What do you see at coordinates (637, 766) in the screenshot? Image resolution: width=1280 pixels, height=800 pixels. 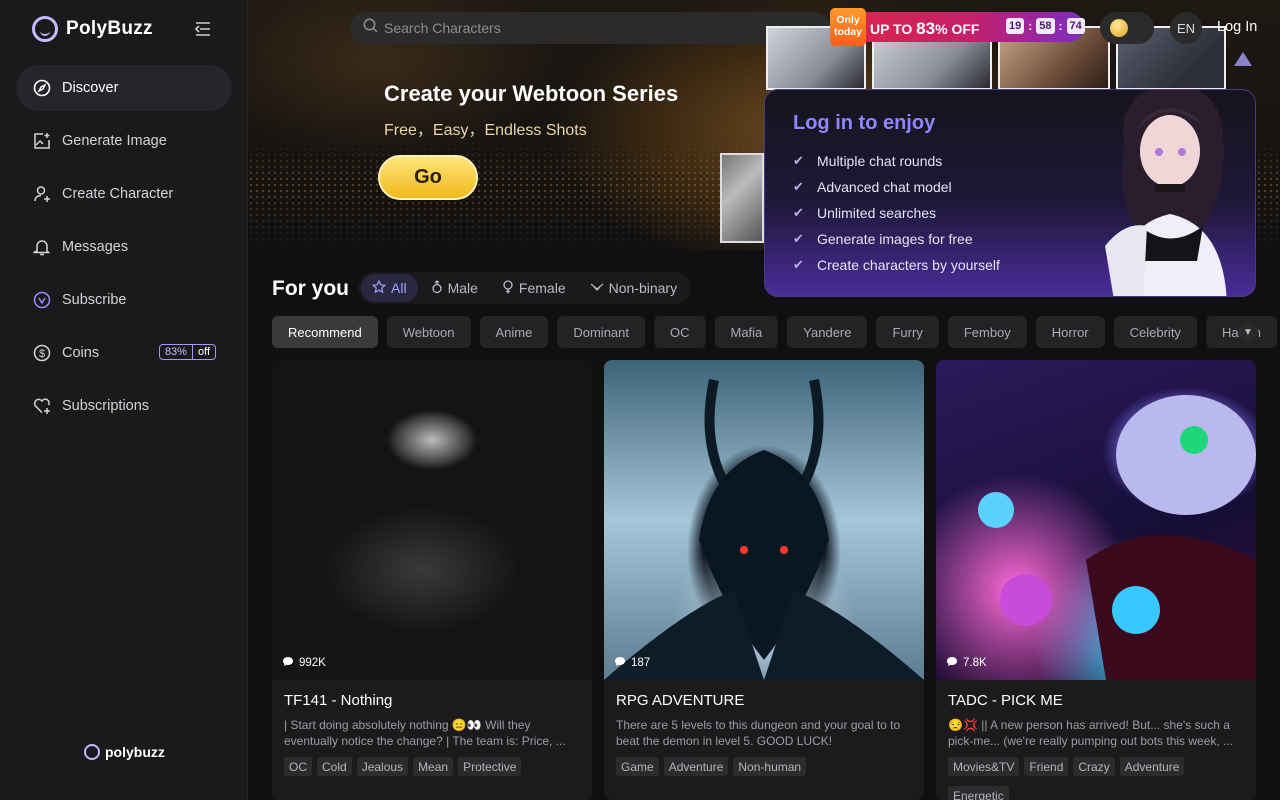 I see `tag: Game` at bounding box center [637, 766].